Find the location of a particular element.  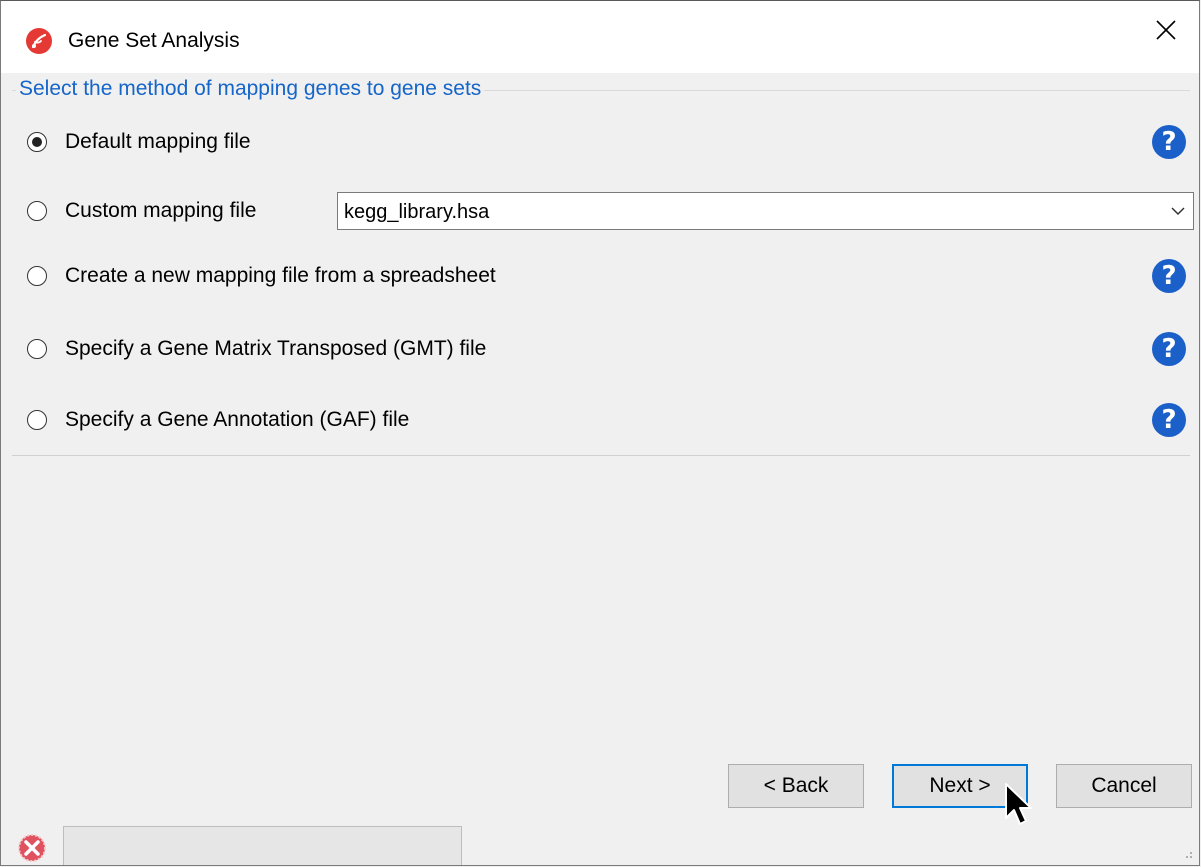

close-icon is located at coordinates (1166, 30).